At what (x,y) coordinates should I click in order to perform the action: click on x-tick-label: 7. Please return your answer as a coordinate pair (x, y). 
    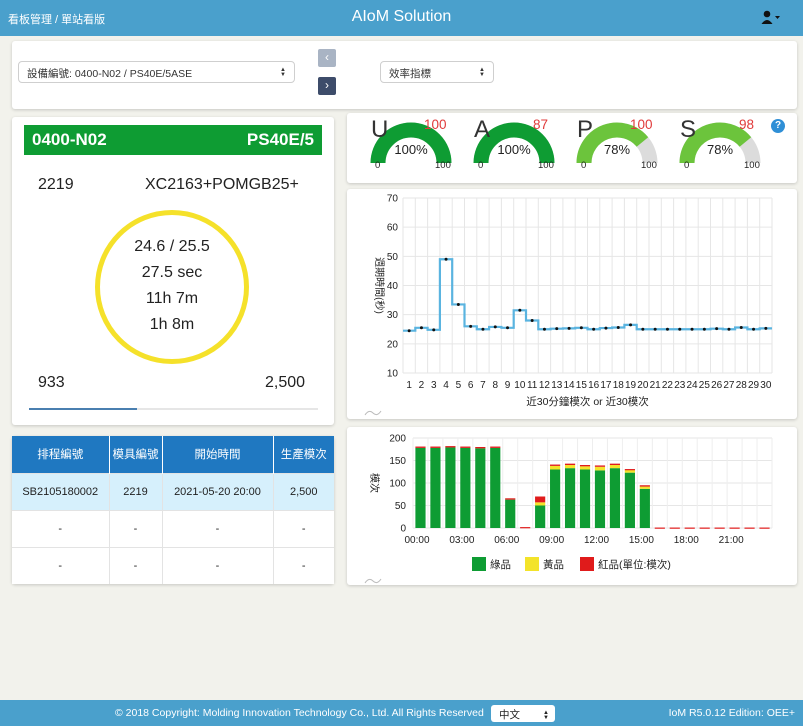
    Looking at the image, I should click on (483, 385).